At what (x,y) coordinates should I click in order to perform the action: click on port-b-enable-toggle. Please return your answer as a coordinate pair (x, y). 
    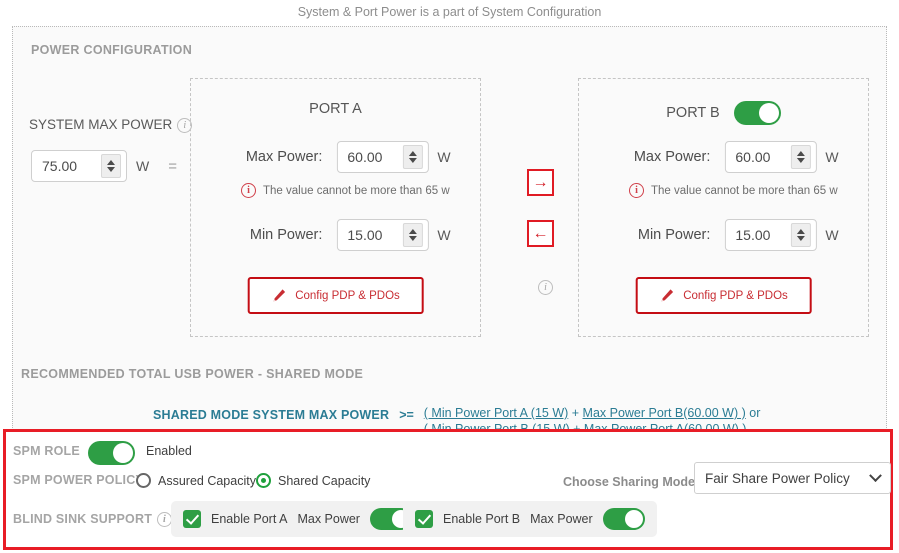
    Looking at the image, I should click on (757, 113).